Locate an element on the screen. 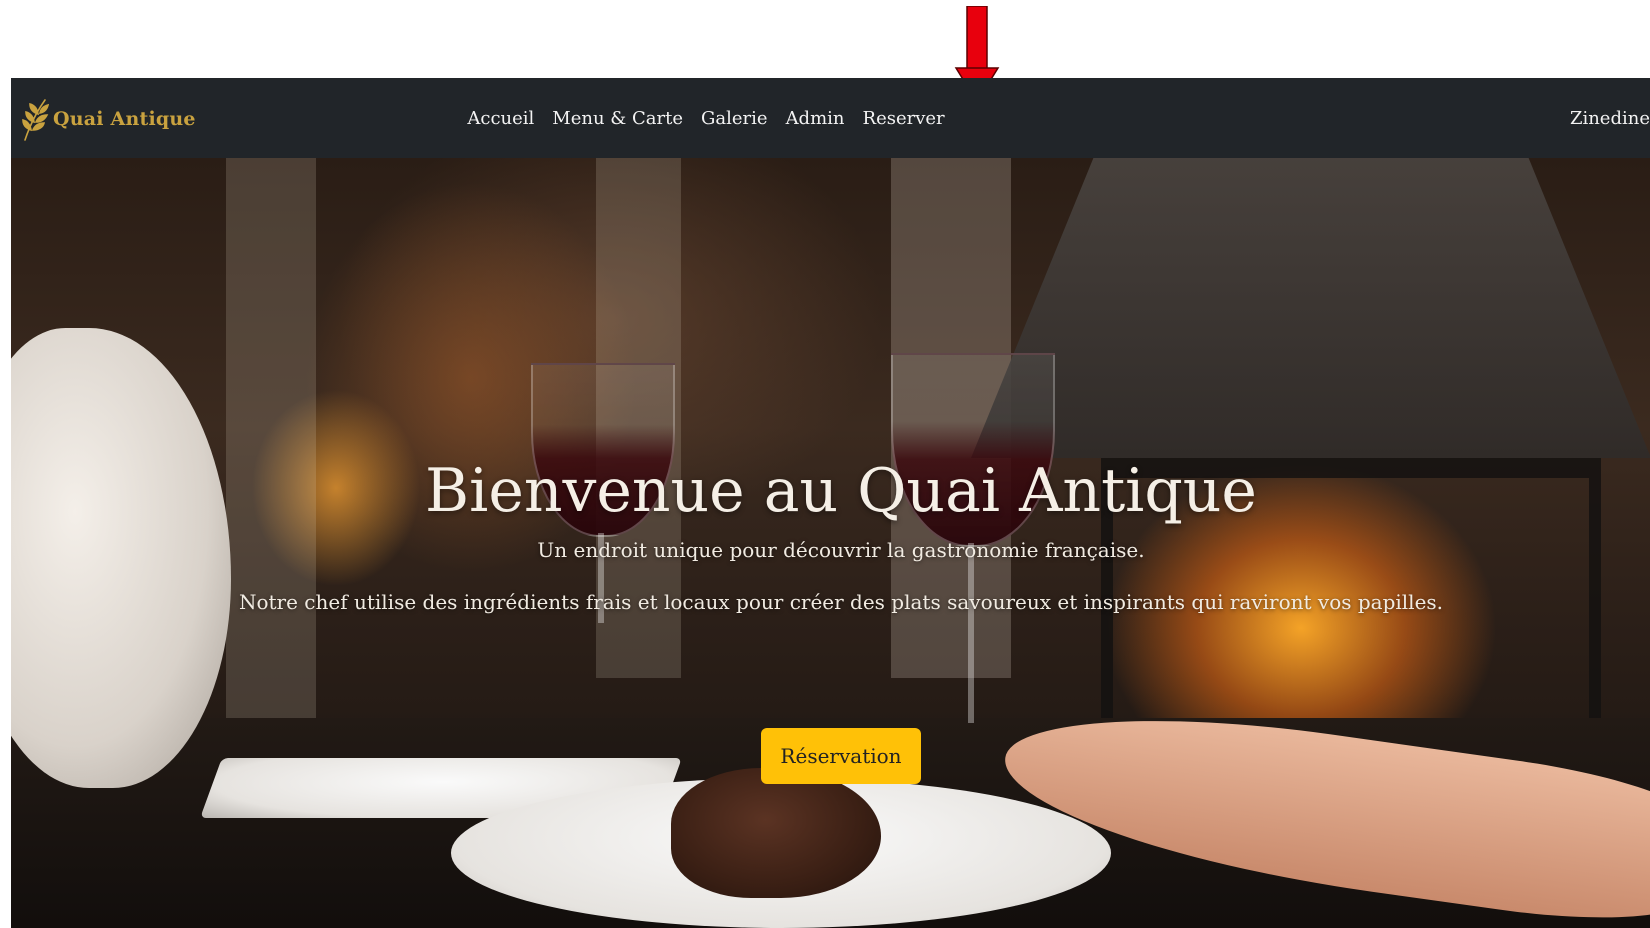 The width and height of the screenshot is (1650, 928). nav-link-reserver: Reserver is located at coordinates (904, 118).